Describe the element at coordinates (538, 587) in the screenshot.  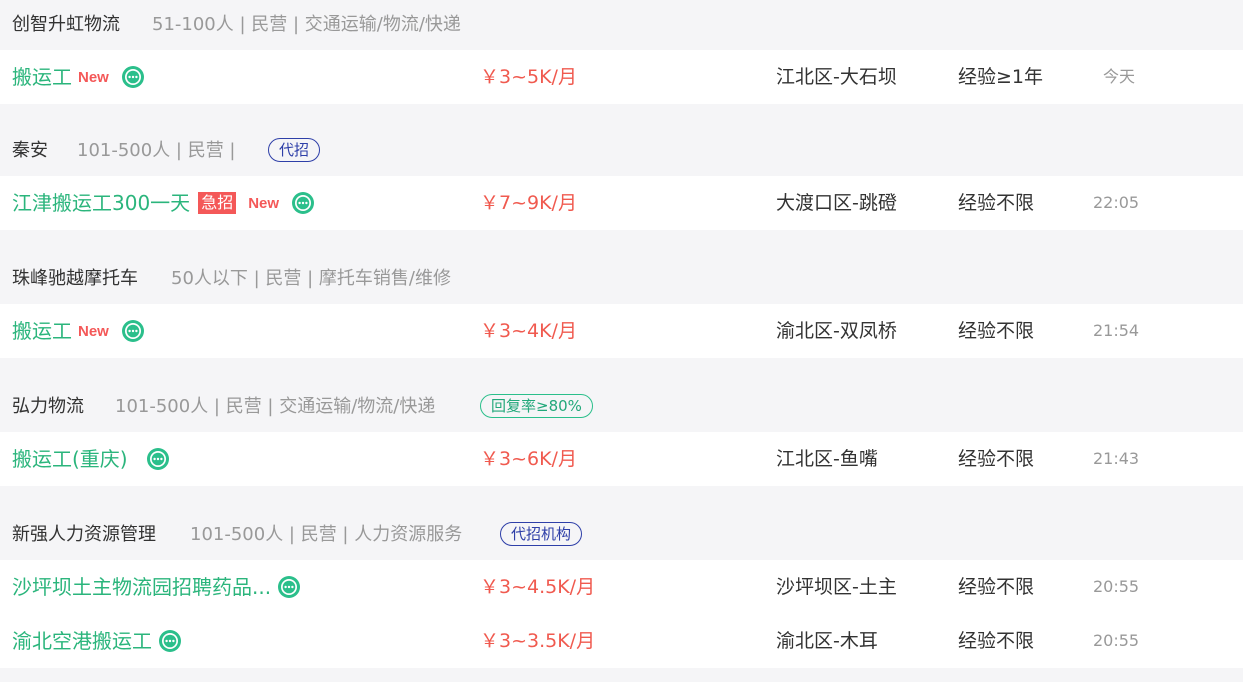
I see `salary: ￥3~4.5K/月` at that location.